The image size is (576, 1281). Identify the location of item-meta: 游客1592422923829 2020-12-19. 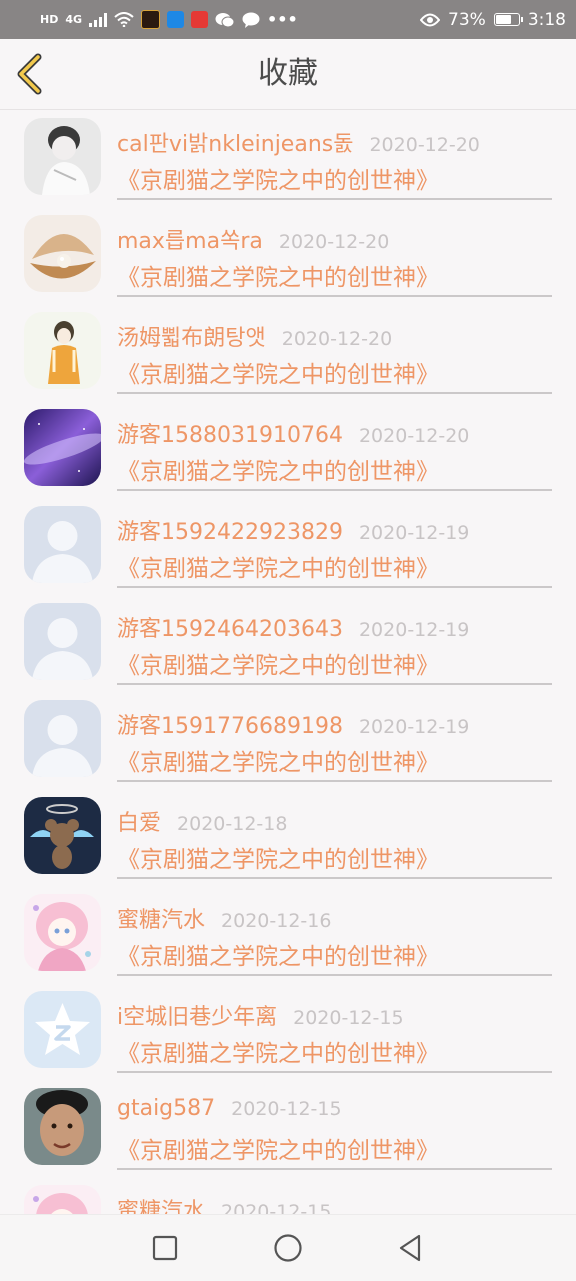
(293, 530).